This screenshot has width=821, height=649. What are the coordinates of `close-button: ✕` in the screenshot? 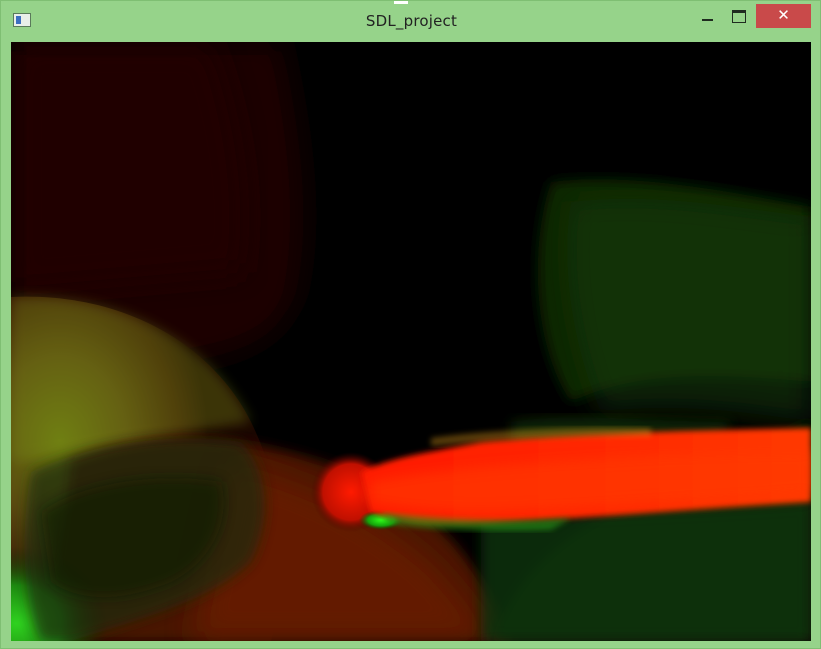 It's located at (783, 16).